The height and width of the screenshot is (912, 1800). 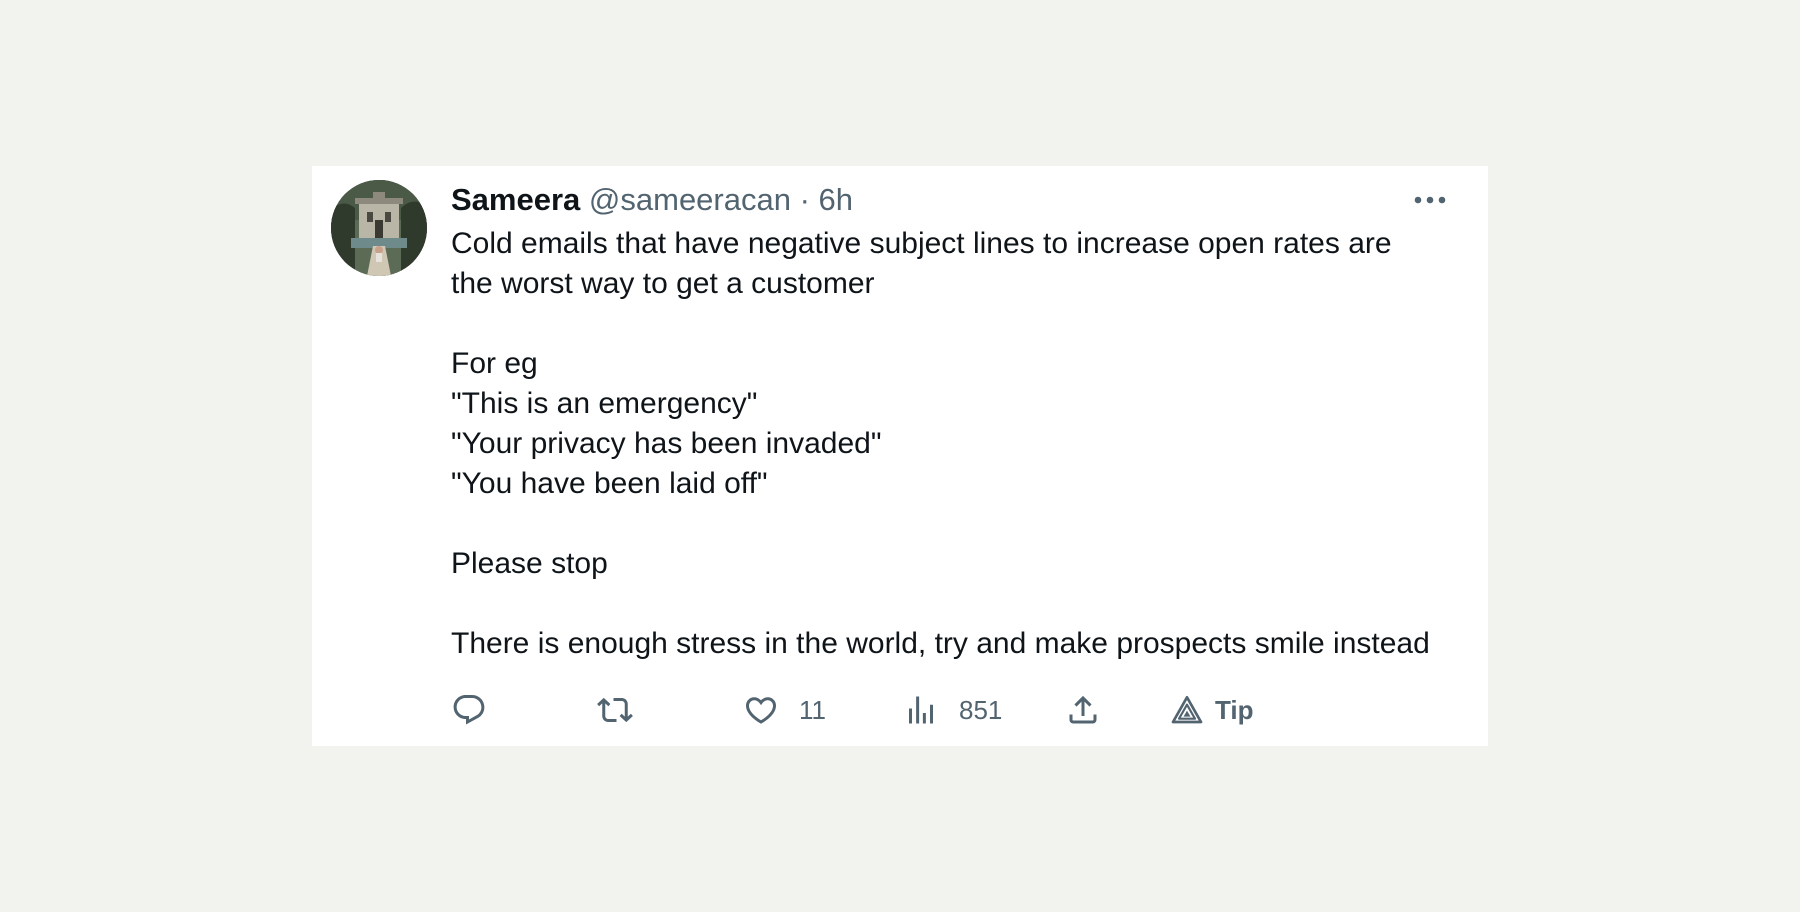 What do you see at coordinates (663, 283) in the screenshot?
I see `tweet-text-line: the worst way to get a customer` at bounding box center [663, 283].